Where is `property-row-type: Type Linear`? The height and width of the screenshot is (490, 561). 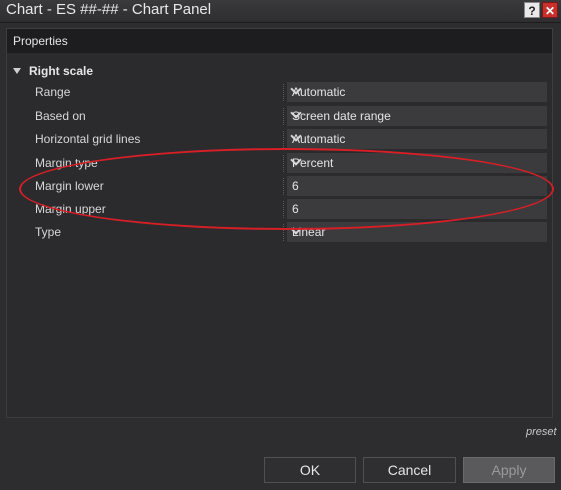
property-row-type: Type Linear is located at coordinates (279, 232).